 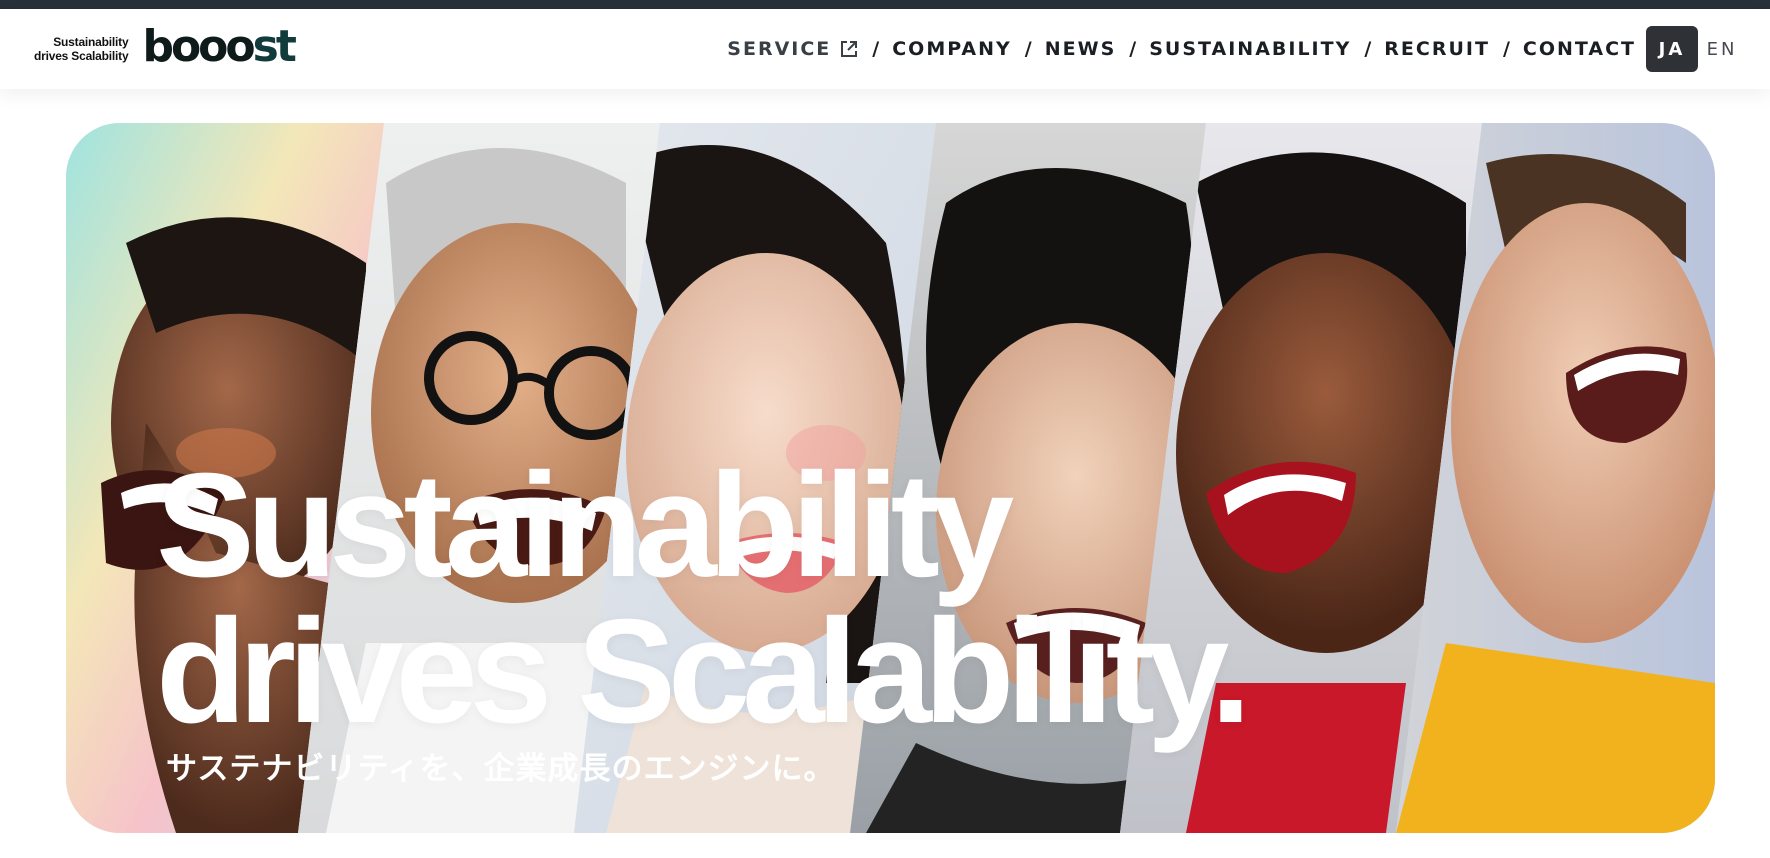 I want to click on hero-subline: サステナビリティを、企業成長のエンジンに。, so click(x=501, y=769).